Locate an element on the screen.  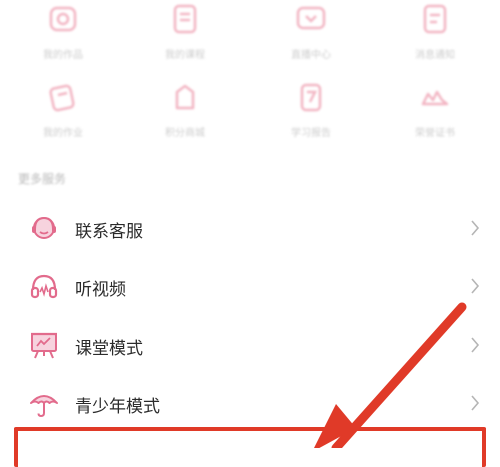
grid-item-4: 我的作业 is located at coordinates (63, 108).